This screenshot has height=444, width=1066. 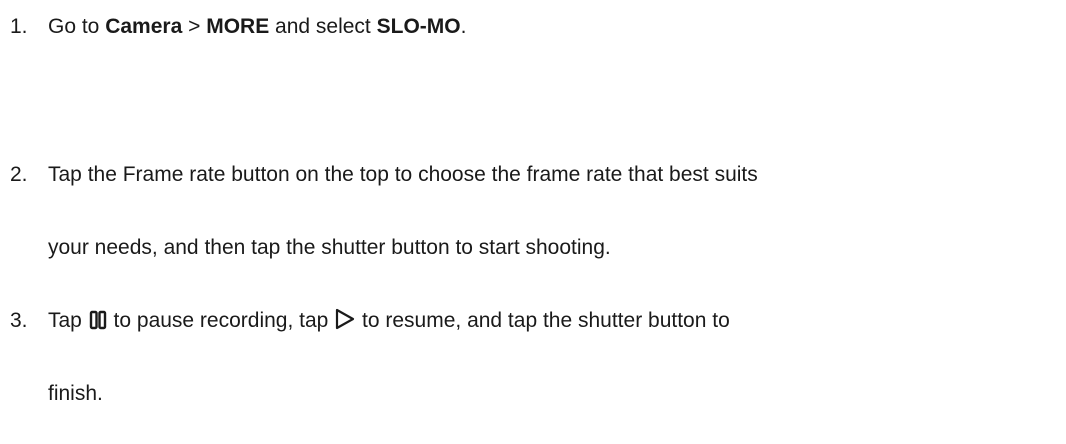 What do you see at coordinates (463, 26) in the screenshot?
I see `text-segment: .` at bounding box center [463, 26].